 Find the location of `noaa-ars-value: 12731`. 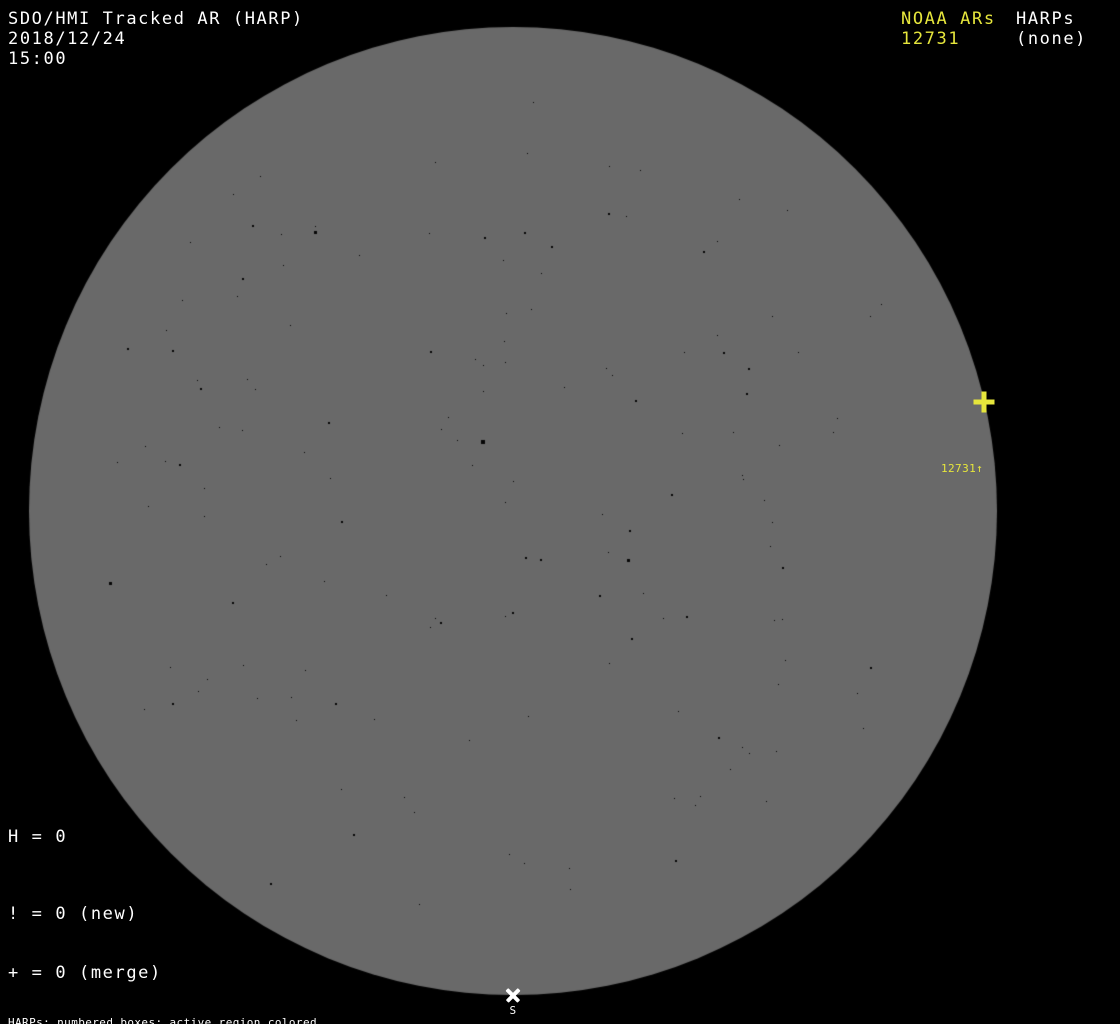

noaa-ars-value: 12731 is located at coordinates (931, 39).